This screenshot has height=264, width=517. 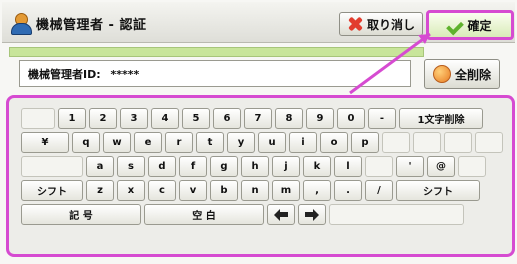 I want to click on key-0: 0, so click(x=351, y=118).